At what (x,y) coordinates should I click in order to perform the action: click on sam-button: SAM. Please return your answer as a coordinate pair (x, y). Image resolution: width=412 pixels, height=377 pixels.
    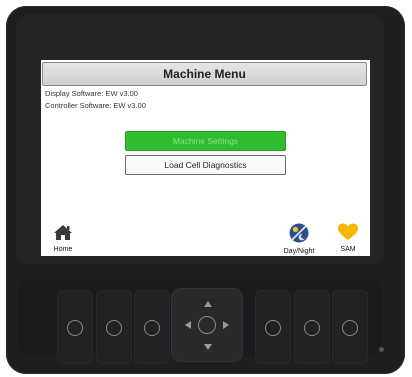
    Looking at the image, I should click on (348, 238).